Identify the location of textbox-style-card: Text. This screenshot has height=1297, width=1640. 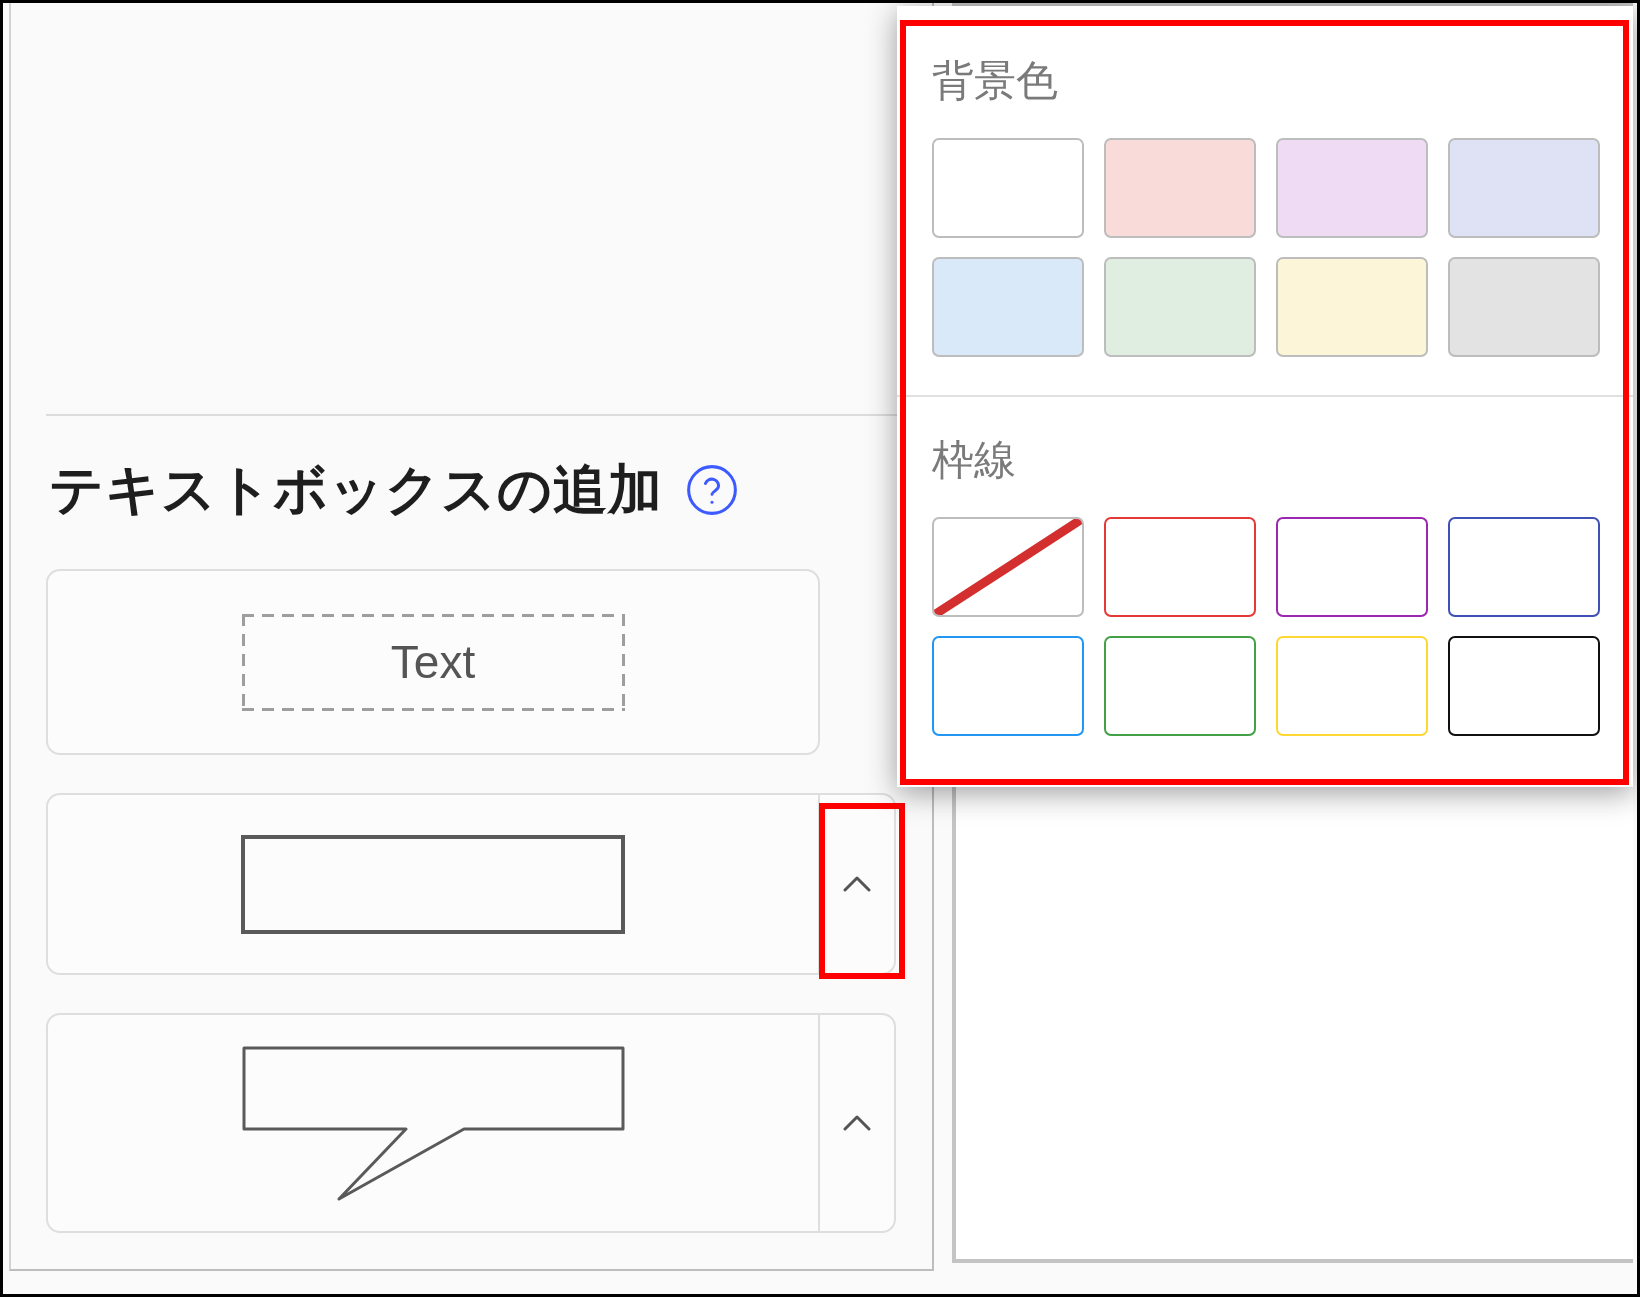
(433, 662).